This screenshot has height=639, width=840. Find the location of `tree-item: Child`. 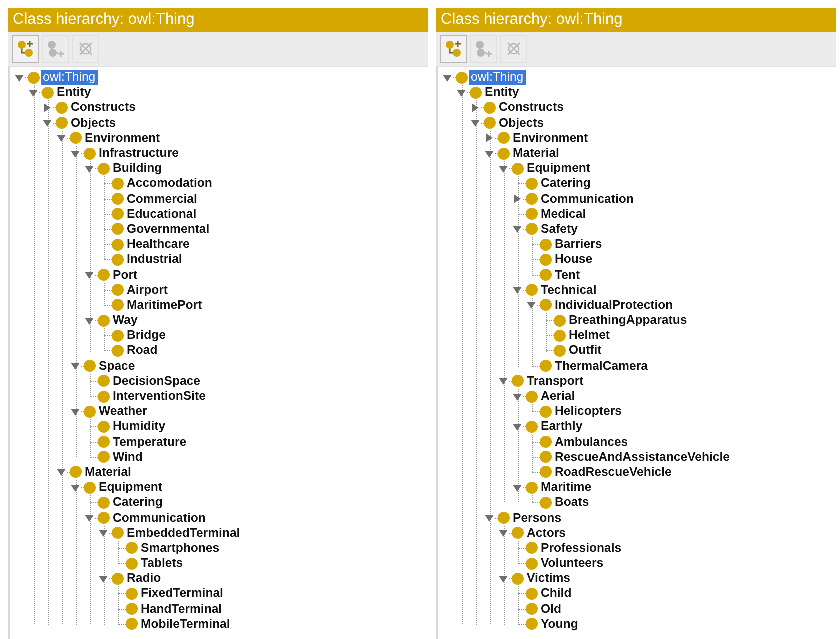

tree-item: Child is located at coordinates (556, 594).